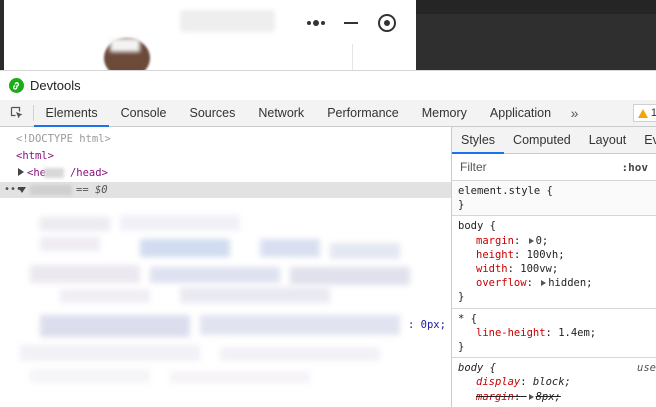  I want to click on tab-console: Console, so click(143, 113).